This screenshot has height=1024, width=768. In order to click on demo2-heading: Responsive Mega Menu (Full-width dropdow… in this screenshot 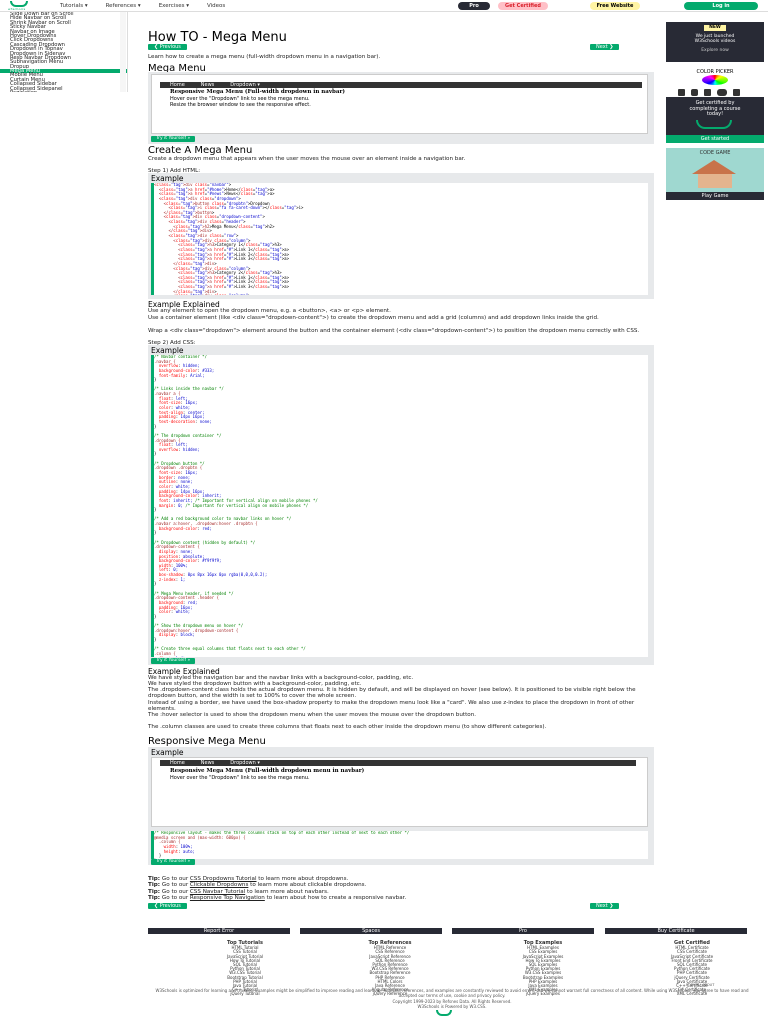, I will do `click(267, 771)`.